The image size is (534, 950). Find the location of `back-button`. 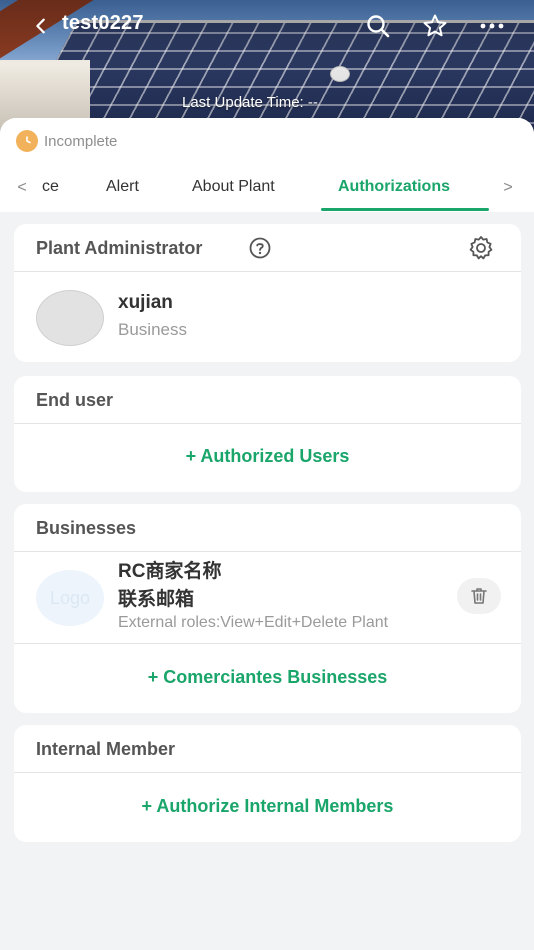

back-button is located at coordinates (41, 26).